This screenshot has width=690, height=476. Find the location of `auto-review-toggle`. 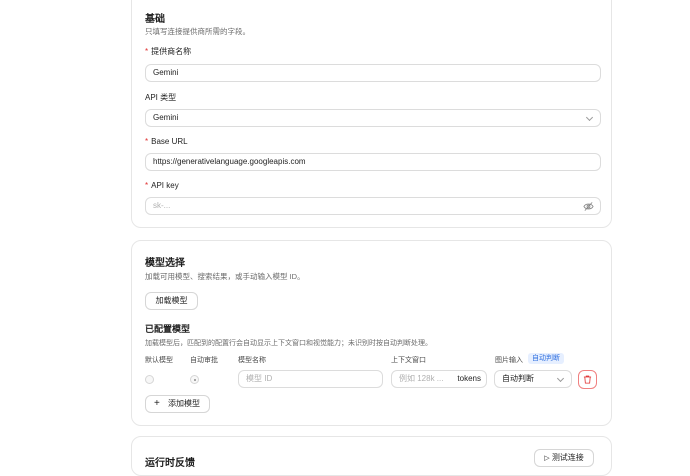

auto-review-toggle is located at coordinates (194, 379).